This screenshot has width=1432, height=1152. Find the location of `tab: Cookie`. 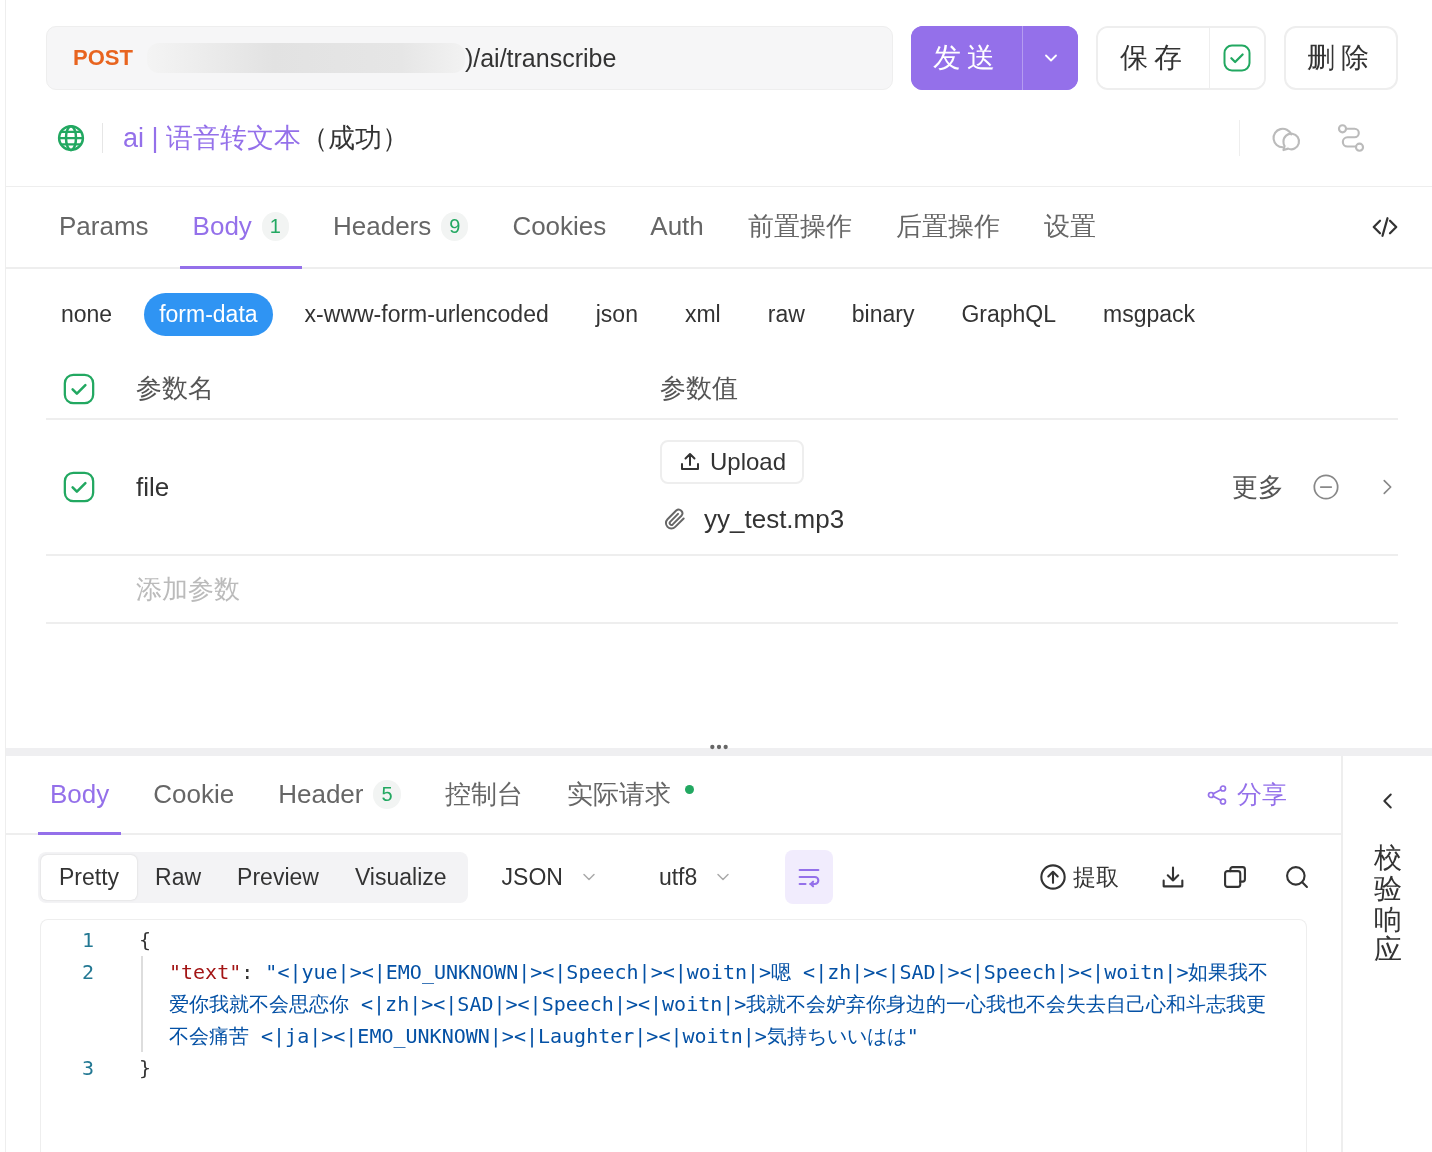

tab: Cookie is located at coordinates (194, 795).